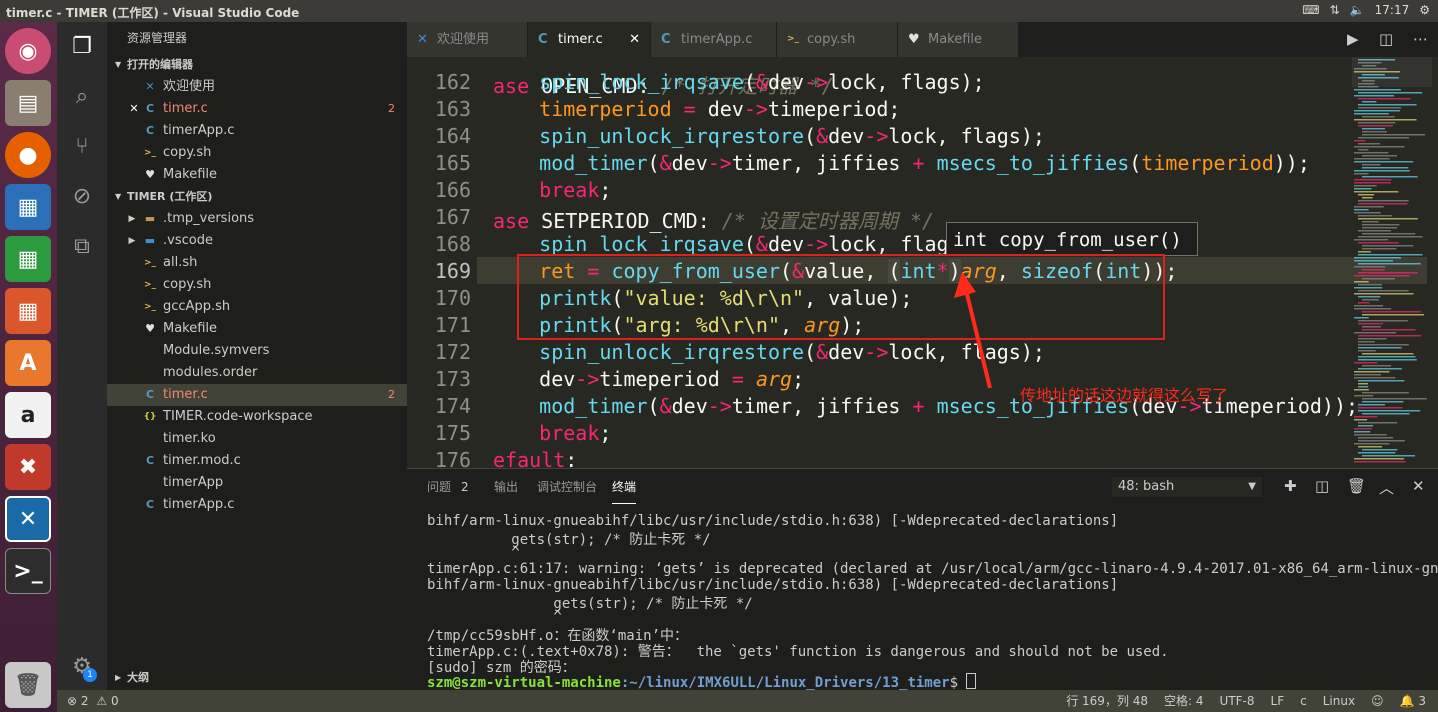  Describe the element at coordinates (452, 406) in the screenshot. I see `line-number: 174` at that location.